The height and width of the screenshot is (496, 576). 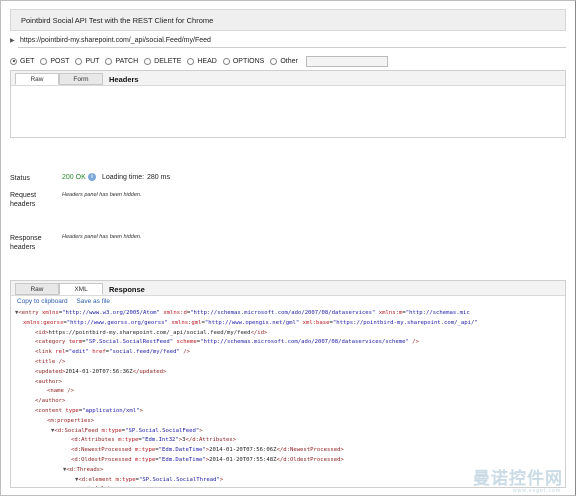 I want to click on tab-xml-response: XML, so click(x=81, y=289).